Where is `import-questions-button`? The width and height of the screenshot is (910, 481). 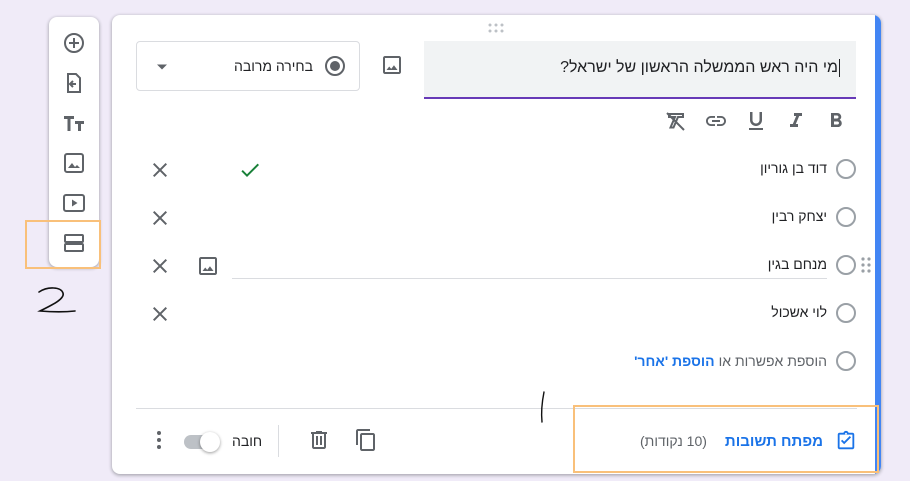 import-questions-button is located at coordinates (74, 83).